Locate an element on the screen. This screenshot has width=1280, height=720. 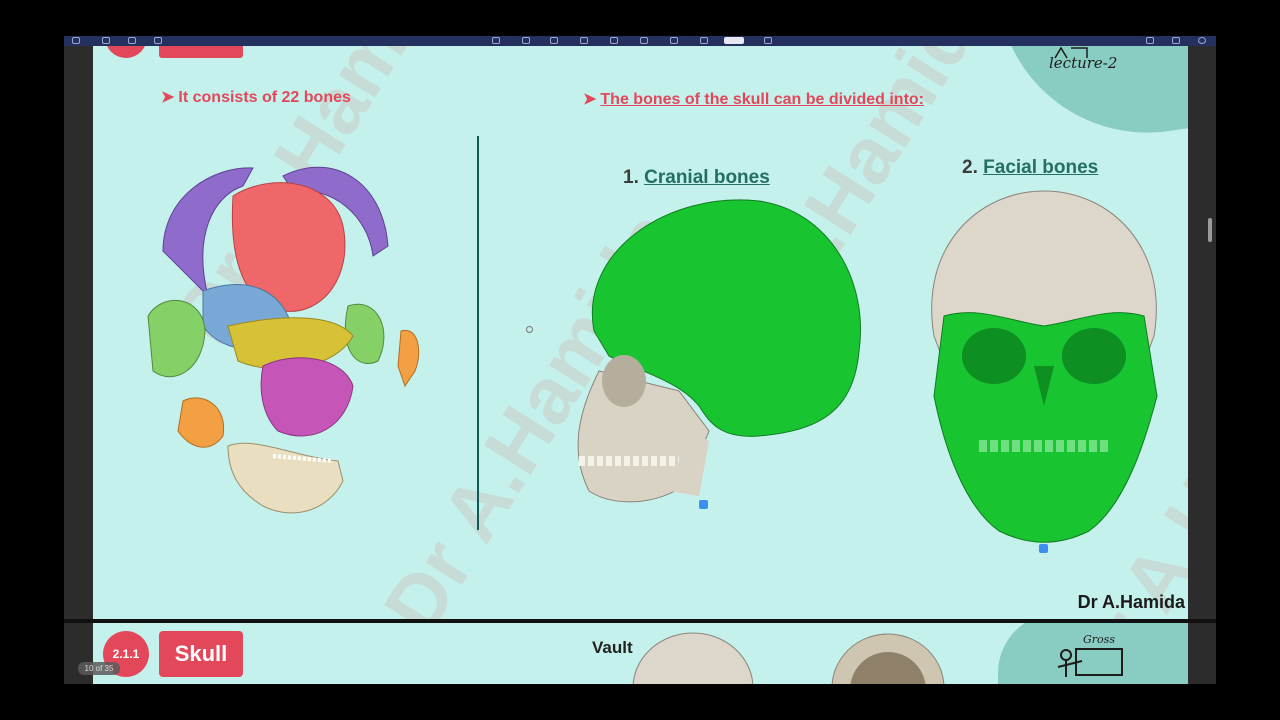
pointer-cursor-icon is located at coordinates (529, 329).